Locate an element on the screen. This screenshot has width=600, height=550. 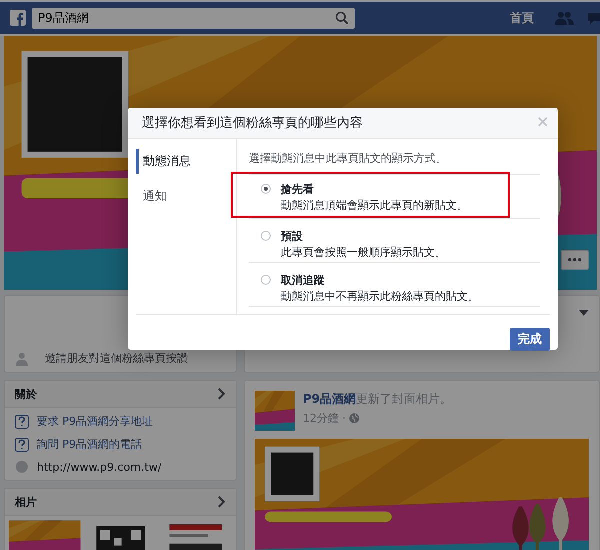
nav-link: 首頁 is located at coordinates (525, 18).